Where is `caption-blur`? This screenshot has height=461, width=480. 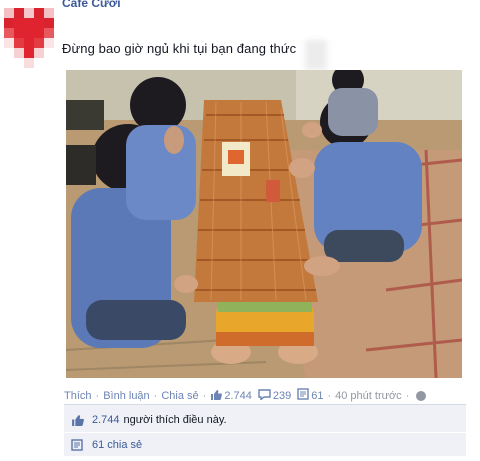
caption-blur is located at coordinates (316, 55).